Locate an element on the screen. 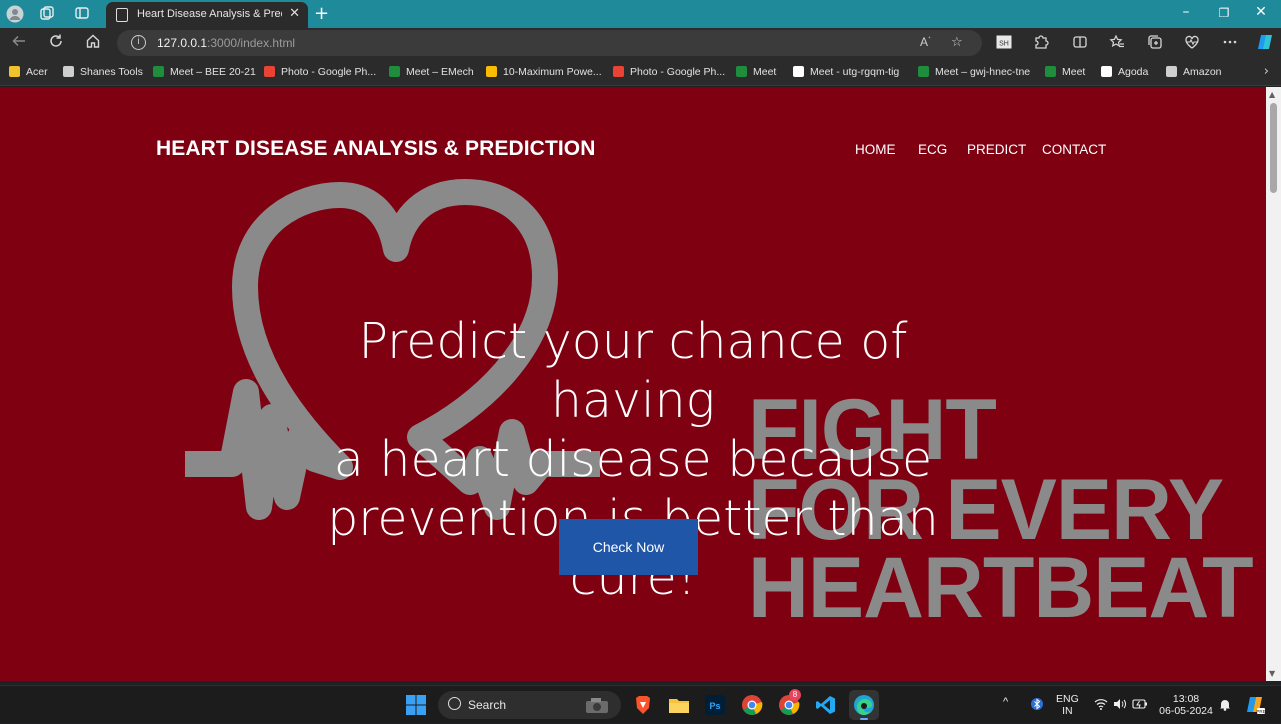  address-toolbar: i 127.0.0.1:3000/index.html Aᐩ ☆ SH is located at coordinates (640, 43).